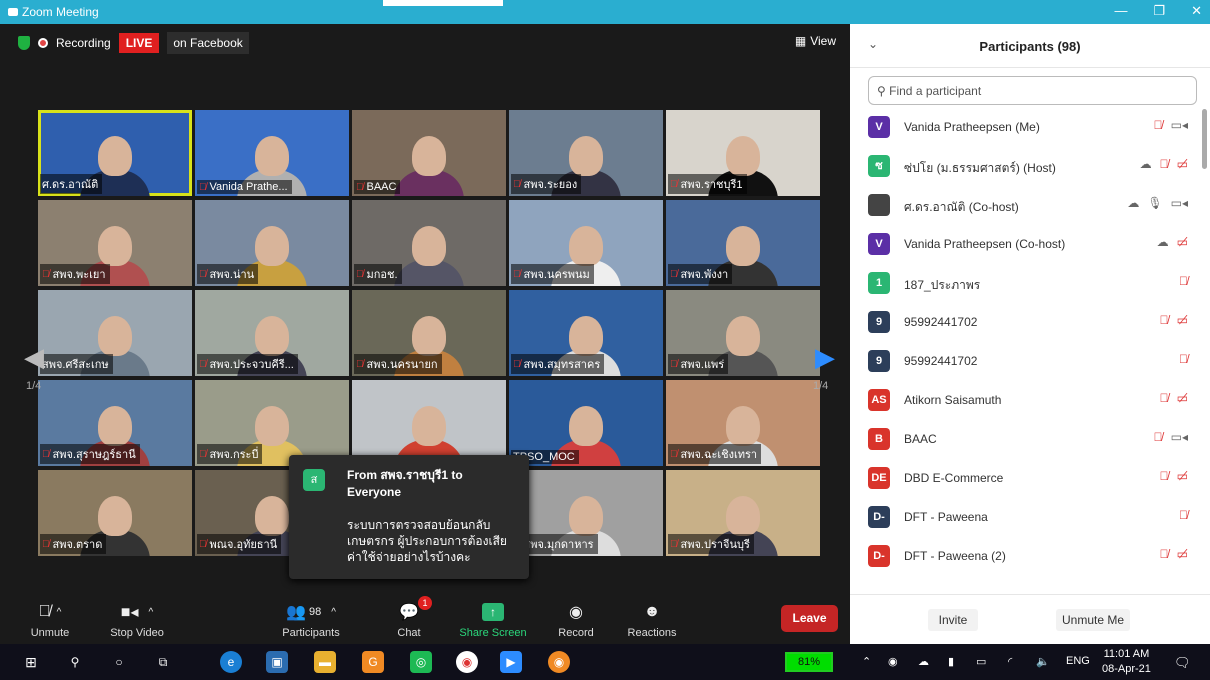 Image resolution: width=1210 pixels, height=680 pixels. What do you see at coordinates (1196, 11) in the screenshot?
I see `close-icon: ✕` at bounding box center [1196, 11].